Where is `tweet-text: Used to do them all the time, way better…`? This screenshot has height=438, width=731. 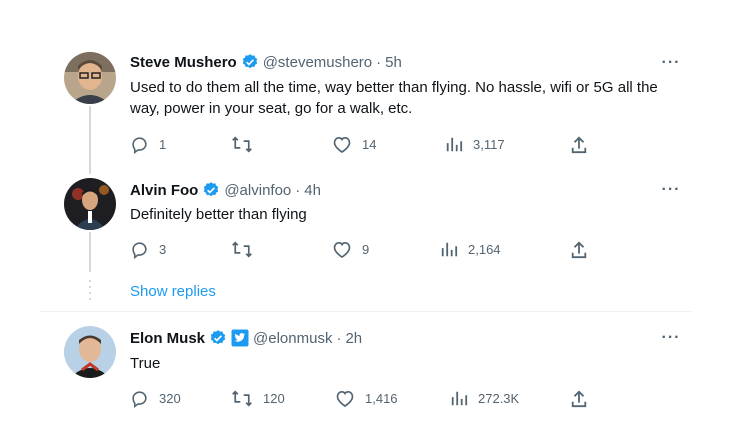 tweet-text: Used to do them all the time, way better… is located at coordinates (394, 98).